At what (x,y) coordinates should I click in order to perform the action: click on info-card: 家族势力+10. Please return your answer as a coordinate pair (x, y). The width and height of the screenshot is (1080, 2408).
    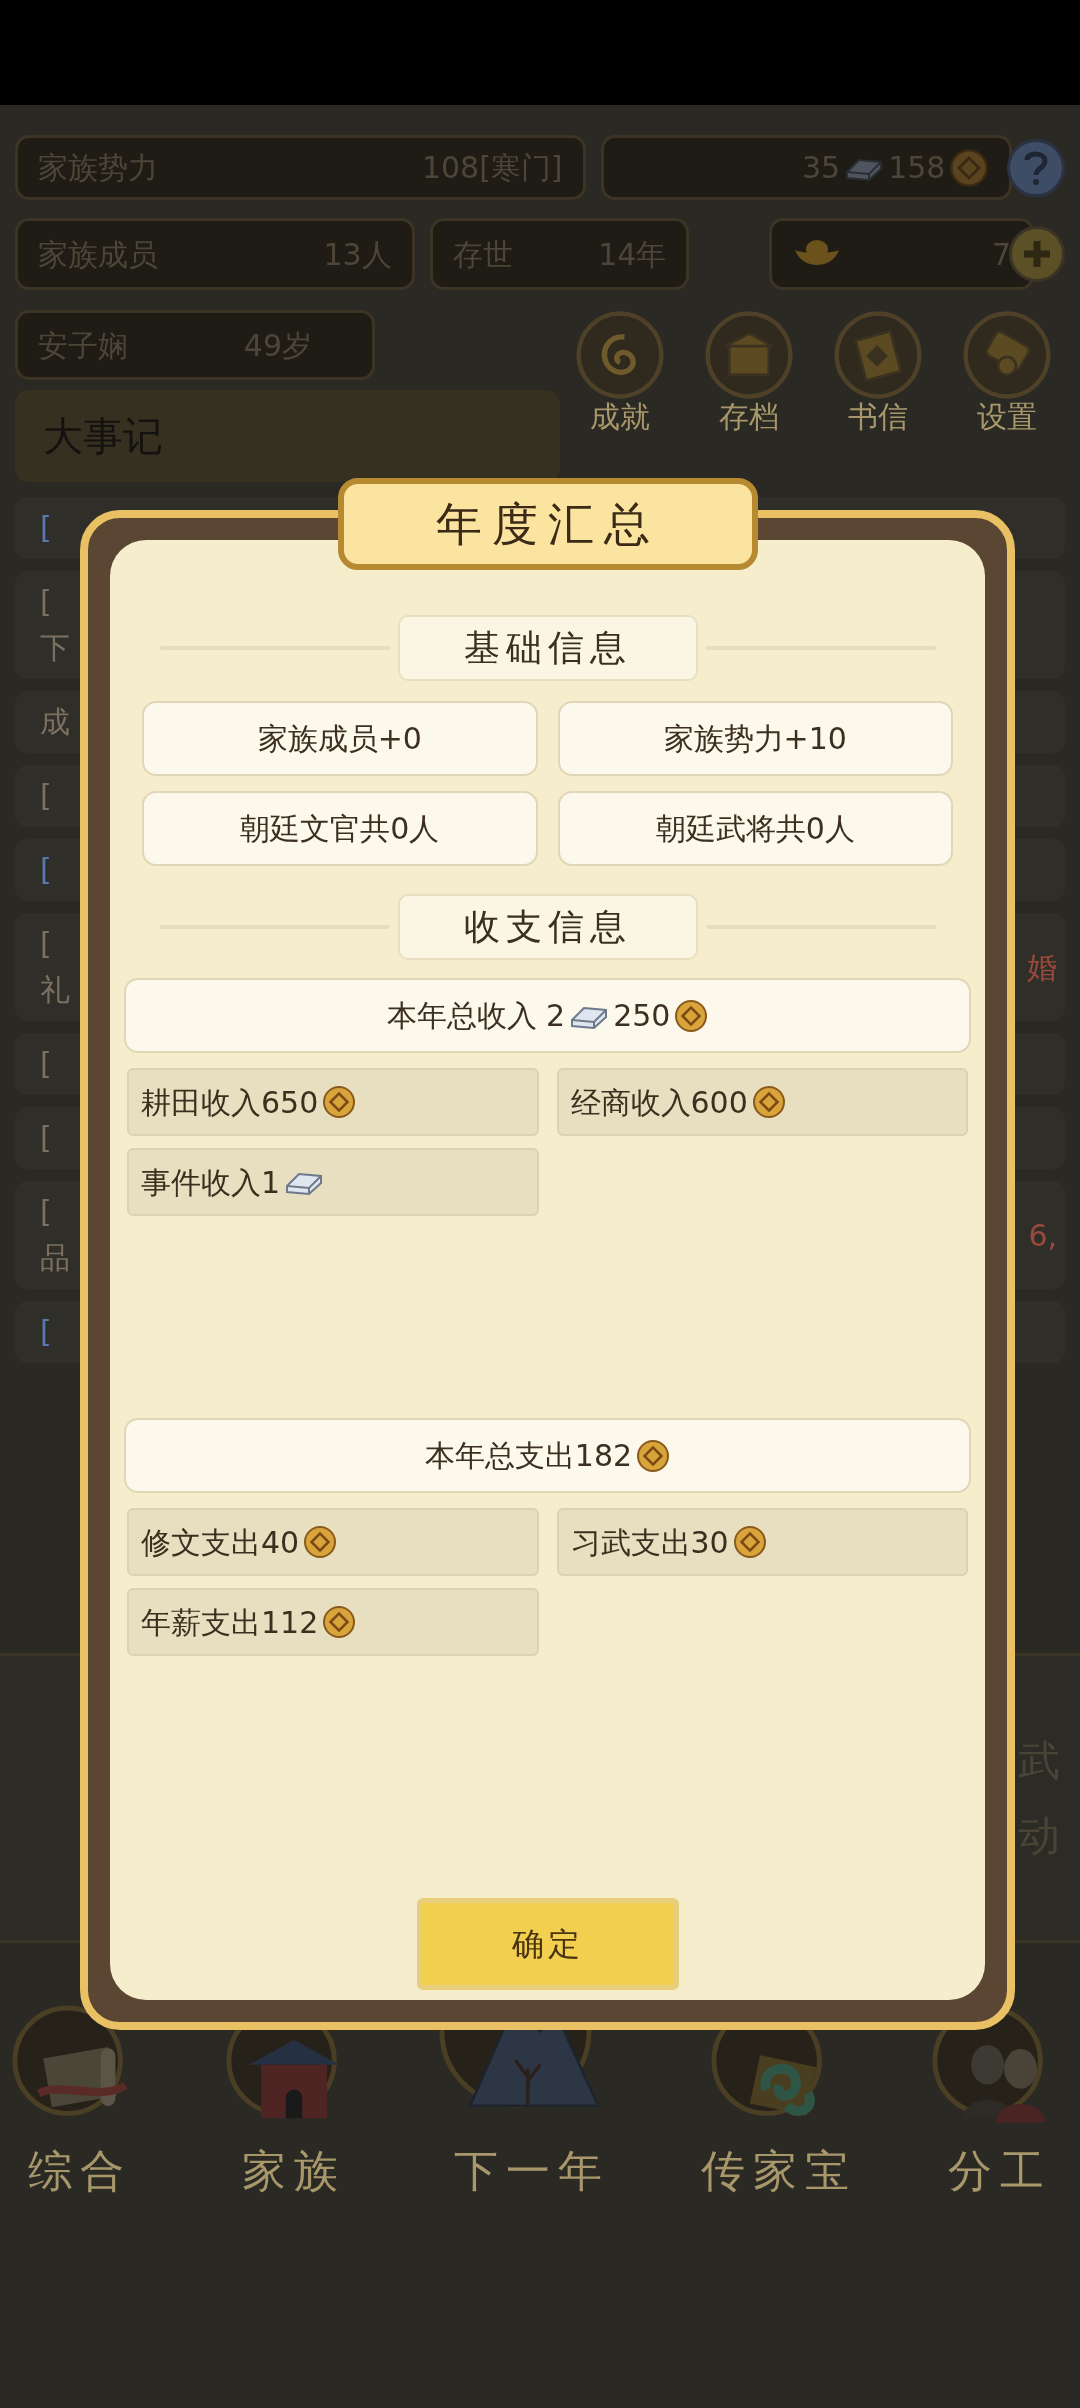
    Looking at the image, I should click on (755, 738).